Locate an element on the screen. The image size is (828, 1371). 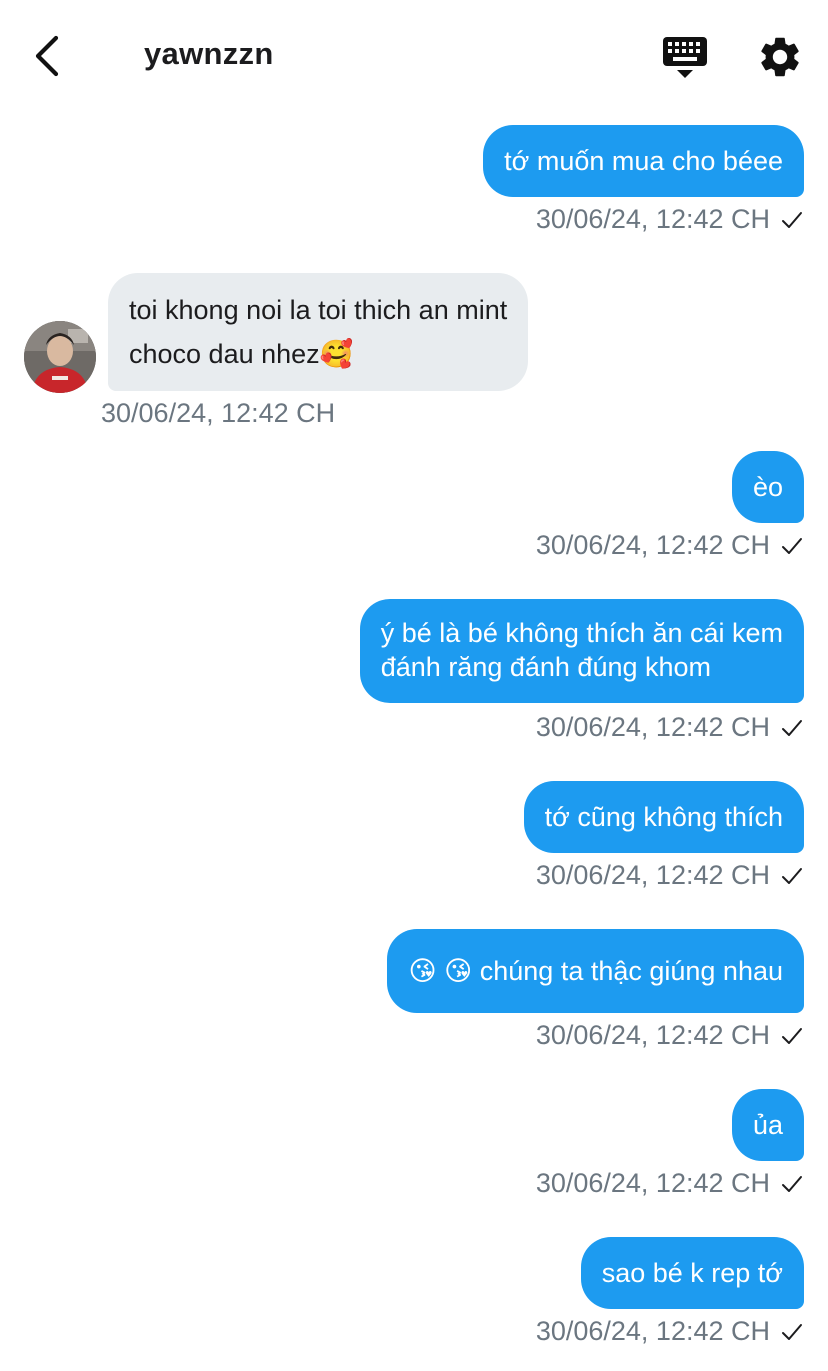
chevron-left-icon is located at coordinates (47, 56).